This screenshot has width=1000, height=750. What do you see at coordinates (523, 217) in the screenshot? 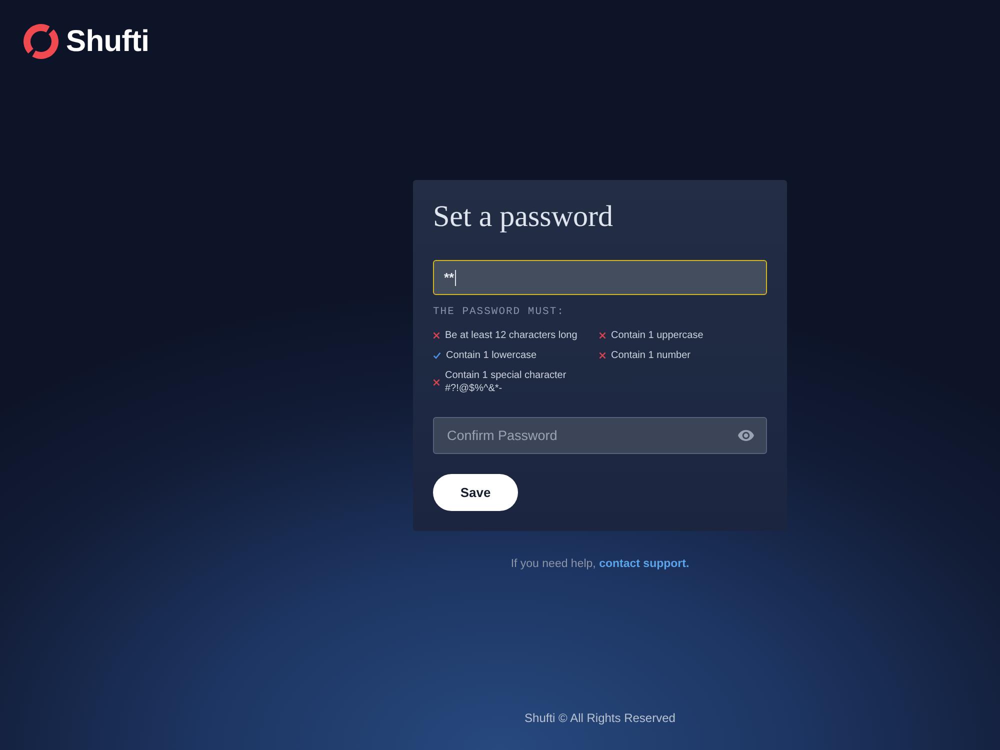
I see `form-title: Set a password` at bounding box center [523, 217].